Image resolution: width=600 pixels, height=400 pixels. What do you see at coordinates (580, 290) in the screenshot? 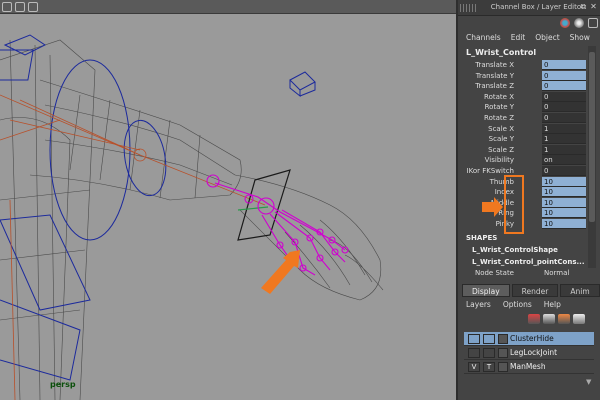
I see `tab-anim: Anim` at bounding box center [580, 290].